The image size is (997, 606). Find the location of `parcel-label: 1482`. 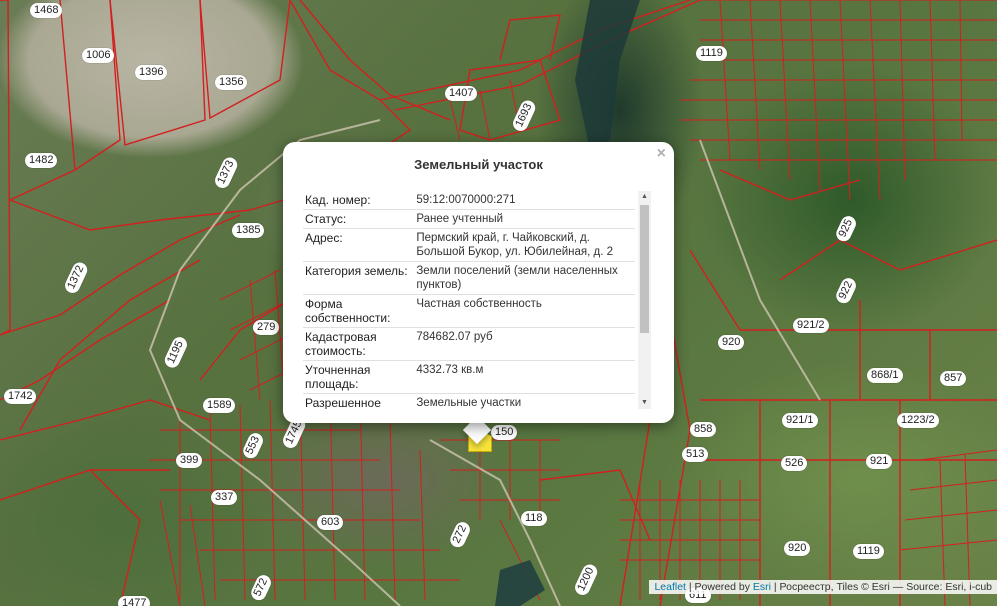

parcel-label: 1482 is located at coordinates (41, 160).